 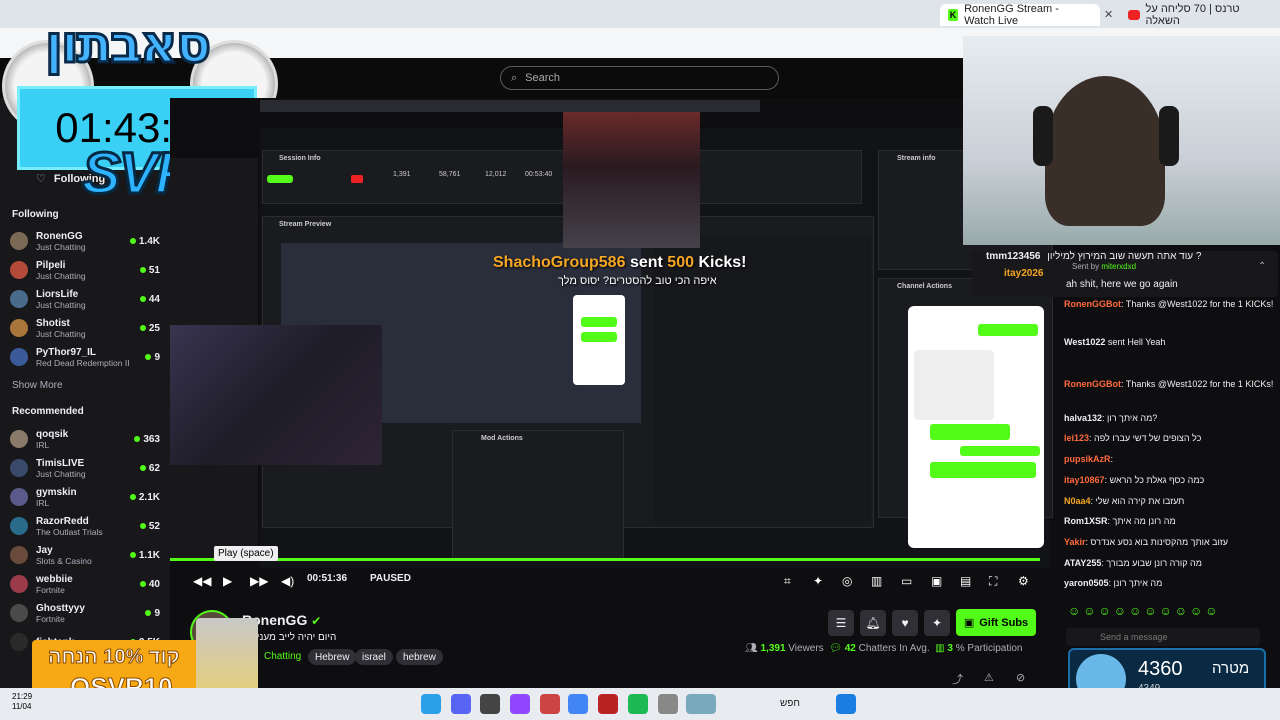 What do you see at coordinates (989, 677) in the screenshot?
I see `report-icon: ⚠` at bounding box center [989, 677].